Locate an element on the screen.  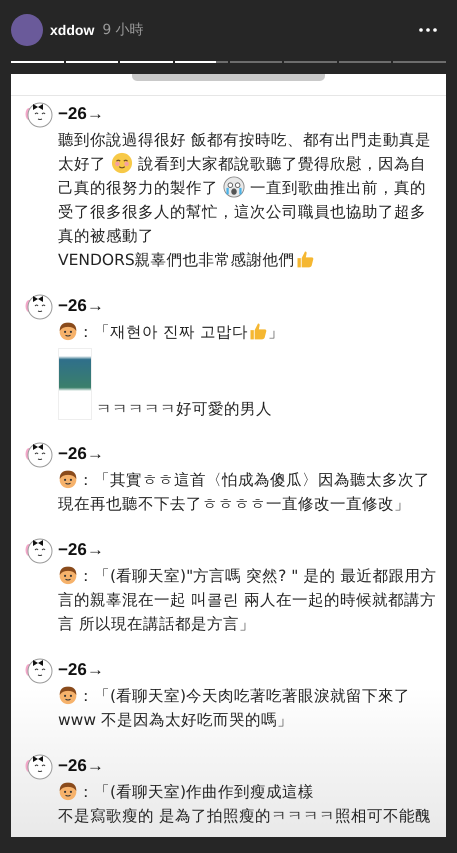
message-text: ：「(看聊天室)今天肉吃著吃著眼淚就留下來了www 不是因為太好吃而哭的嗎」 is located at coordinates (235, 707).